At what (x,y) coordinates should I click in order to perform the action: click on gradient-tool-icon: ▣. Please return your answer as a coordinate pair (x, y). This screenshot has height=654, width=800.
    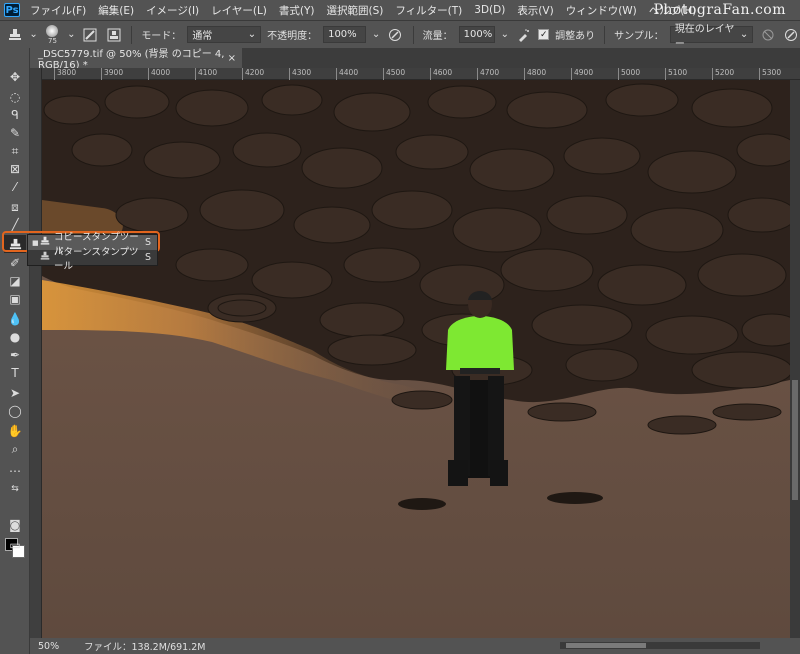
    Looking at the image, I should click on (15, 299).